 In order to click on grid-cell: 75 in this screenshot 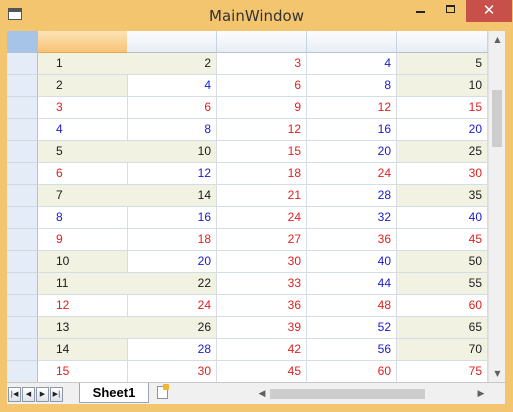, I will do `click(442, 371)`.